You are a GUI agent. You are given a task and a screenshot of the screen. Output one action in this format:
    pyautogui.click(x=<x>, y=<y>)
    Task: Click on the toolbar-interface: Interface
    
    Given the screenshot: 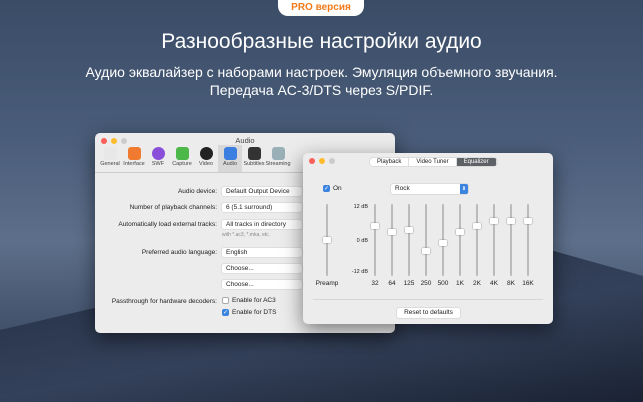 What is the action you would take?
    pyautogui.click(x=134, y=158)
    